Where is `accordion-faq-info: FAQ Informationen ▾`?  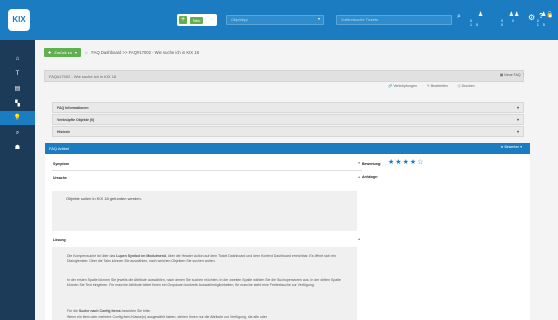
accordion-faq-info: FAQ Informationen ▾ is located at coordinates (288, 107).